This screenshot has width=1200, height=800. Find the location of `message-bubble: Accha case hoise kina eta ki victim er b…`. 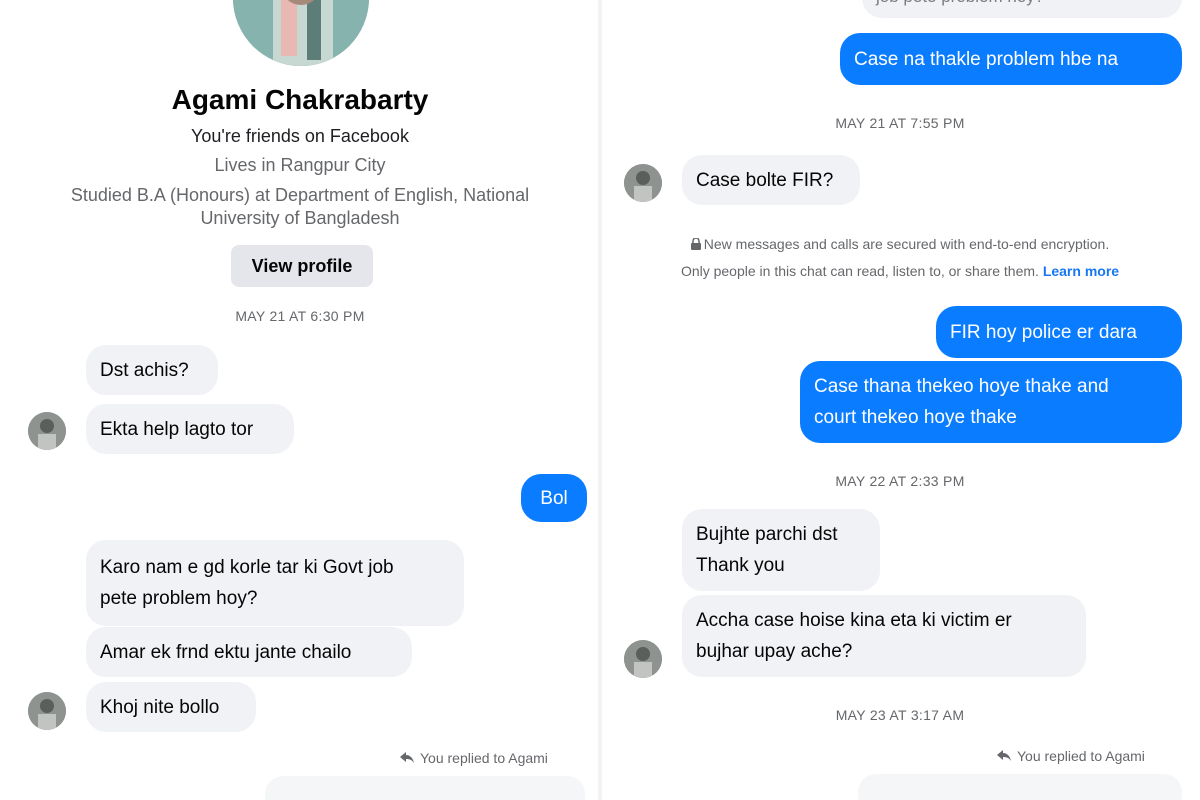

message-bubble: Accha case hoise kina eta ki victim er b… is located at coordinates (884, 636).